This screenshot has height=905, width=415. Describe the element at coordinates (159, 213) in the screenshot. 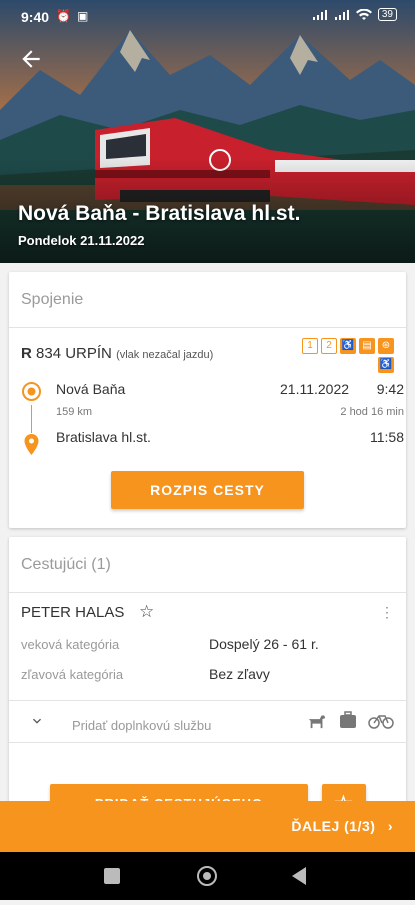

I see `route-title: Nová Baňa - Bratislava hl.st.` at that location.